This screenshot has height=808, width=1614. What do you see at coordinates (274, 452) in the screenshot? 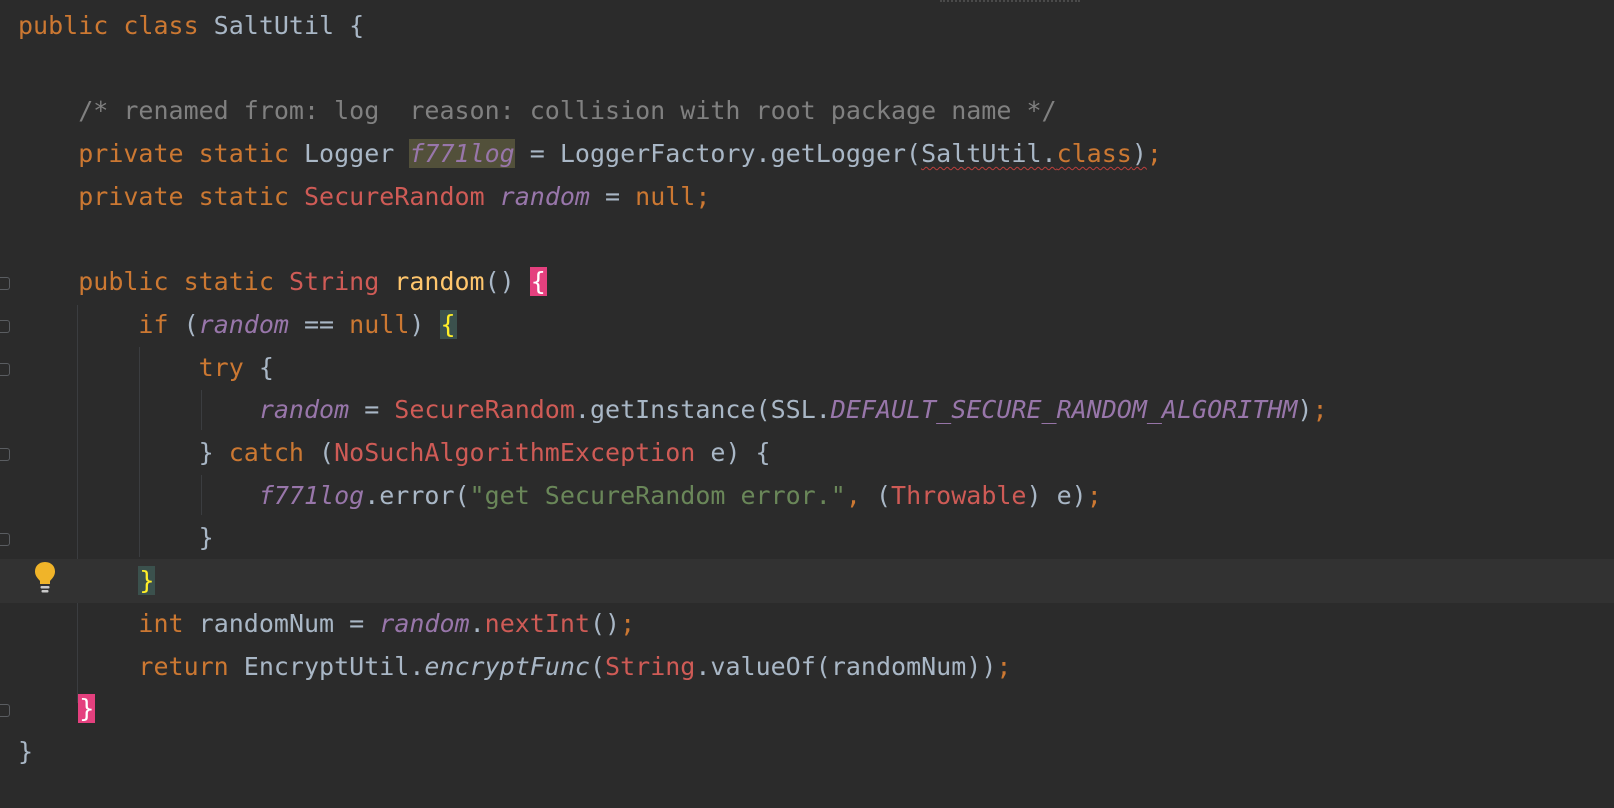
I see `code-token: catch` at bounding box center [274, 452].